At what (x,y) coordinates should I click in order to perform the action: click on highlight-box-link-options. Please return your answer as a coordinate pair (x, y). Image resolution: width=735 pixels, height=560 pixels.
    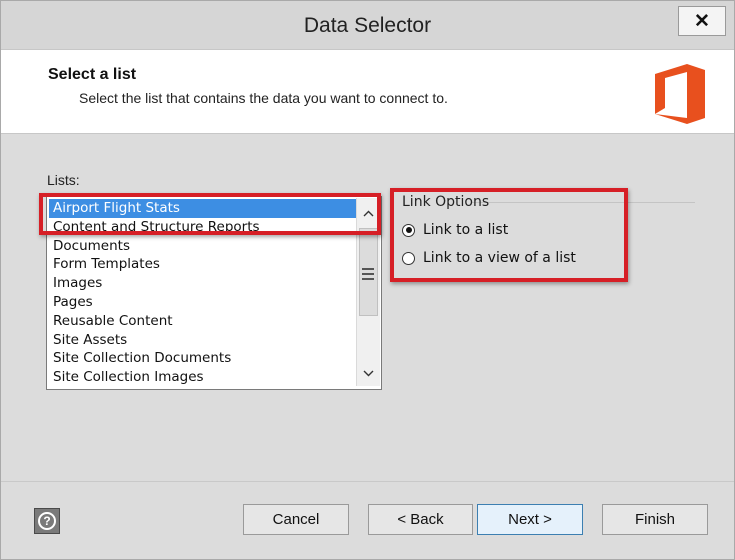
    Looking at the image, I should click on (509, 235).